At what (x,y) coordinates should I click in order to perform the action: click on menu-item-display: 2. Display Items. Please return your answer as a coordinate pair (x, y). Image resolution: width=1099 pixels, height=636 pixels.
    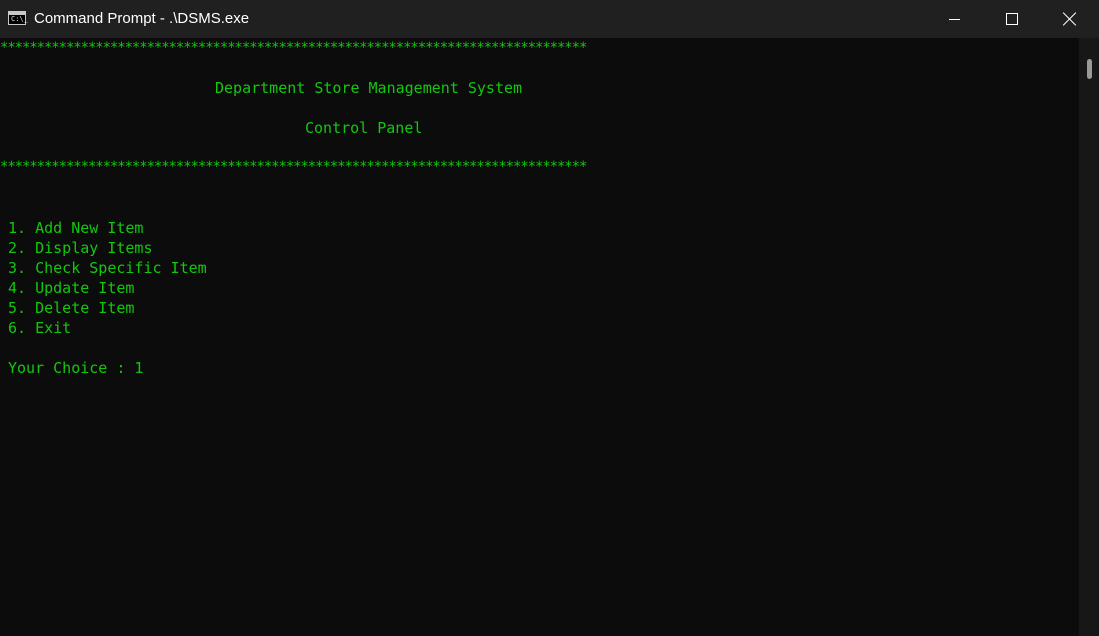
    Looking at the image, I should click on (80, 248).